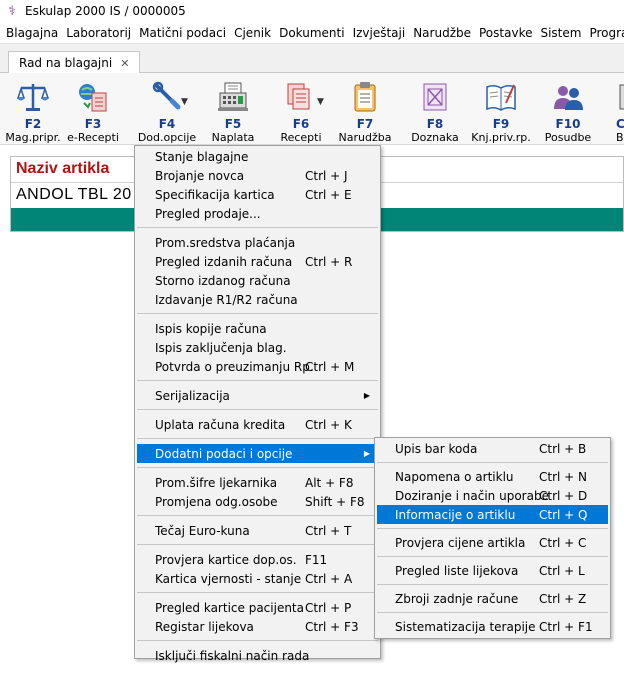 Image resolution: width=624 pixels, height=680 pixels. What do you see at coordinates (568, 137) in the screenshot?
I see `toolbar-label: Posudbe` at bounding box center [568, 137].